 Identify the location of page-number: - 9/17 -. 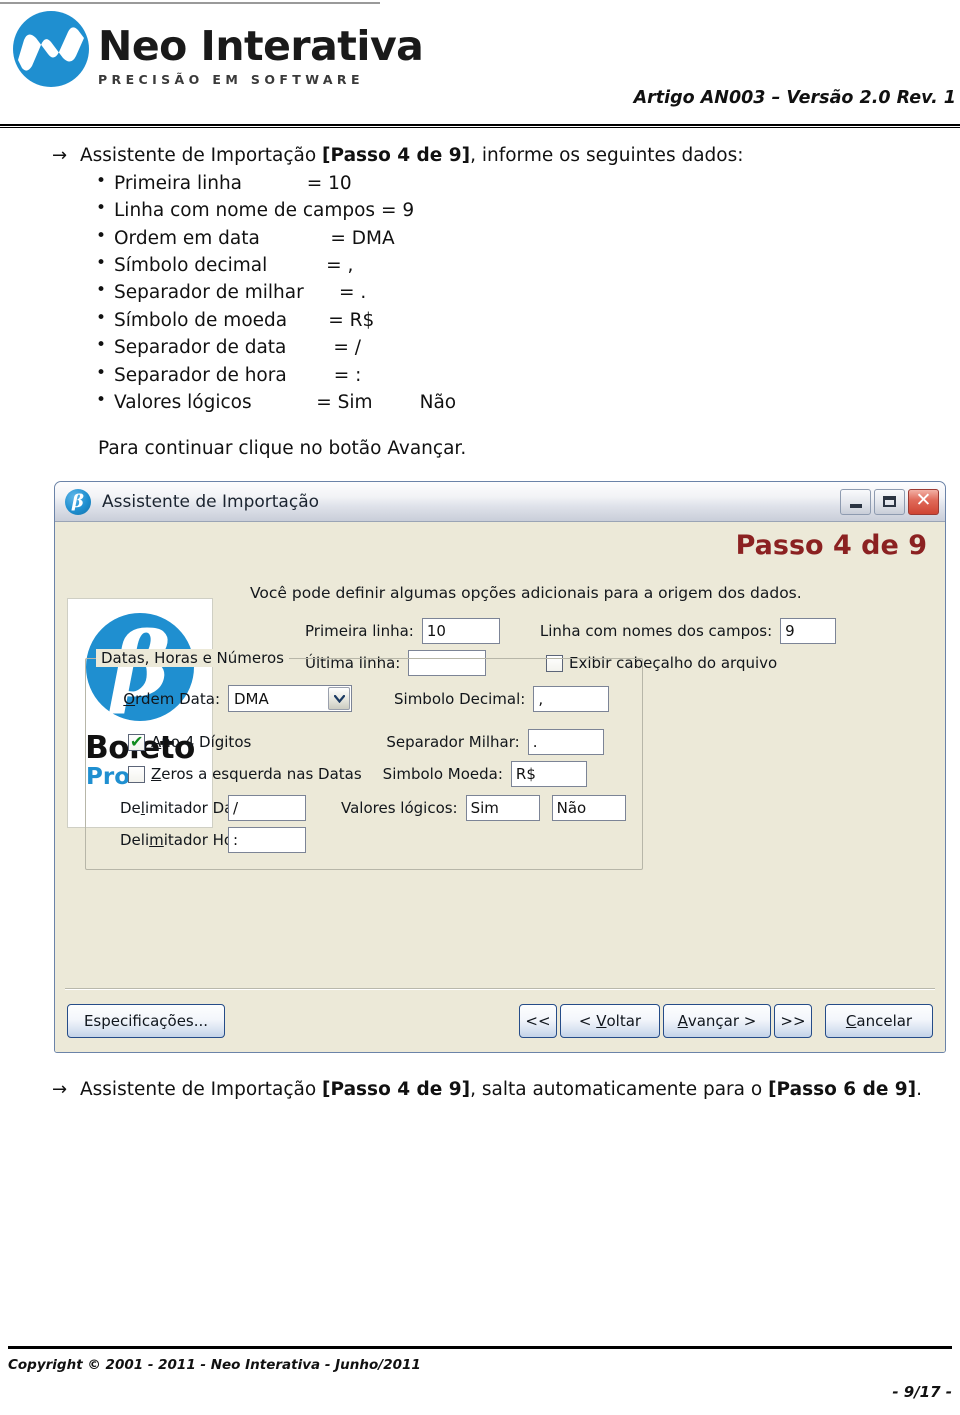
(922, 1392).